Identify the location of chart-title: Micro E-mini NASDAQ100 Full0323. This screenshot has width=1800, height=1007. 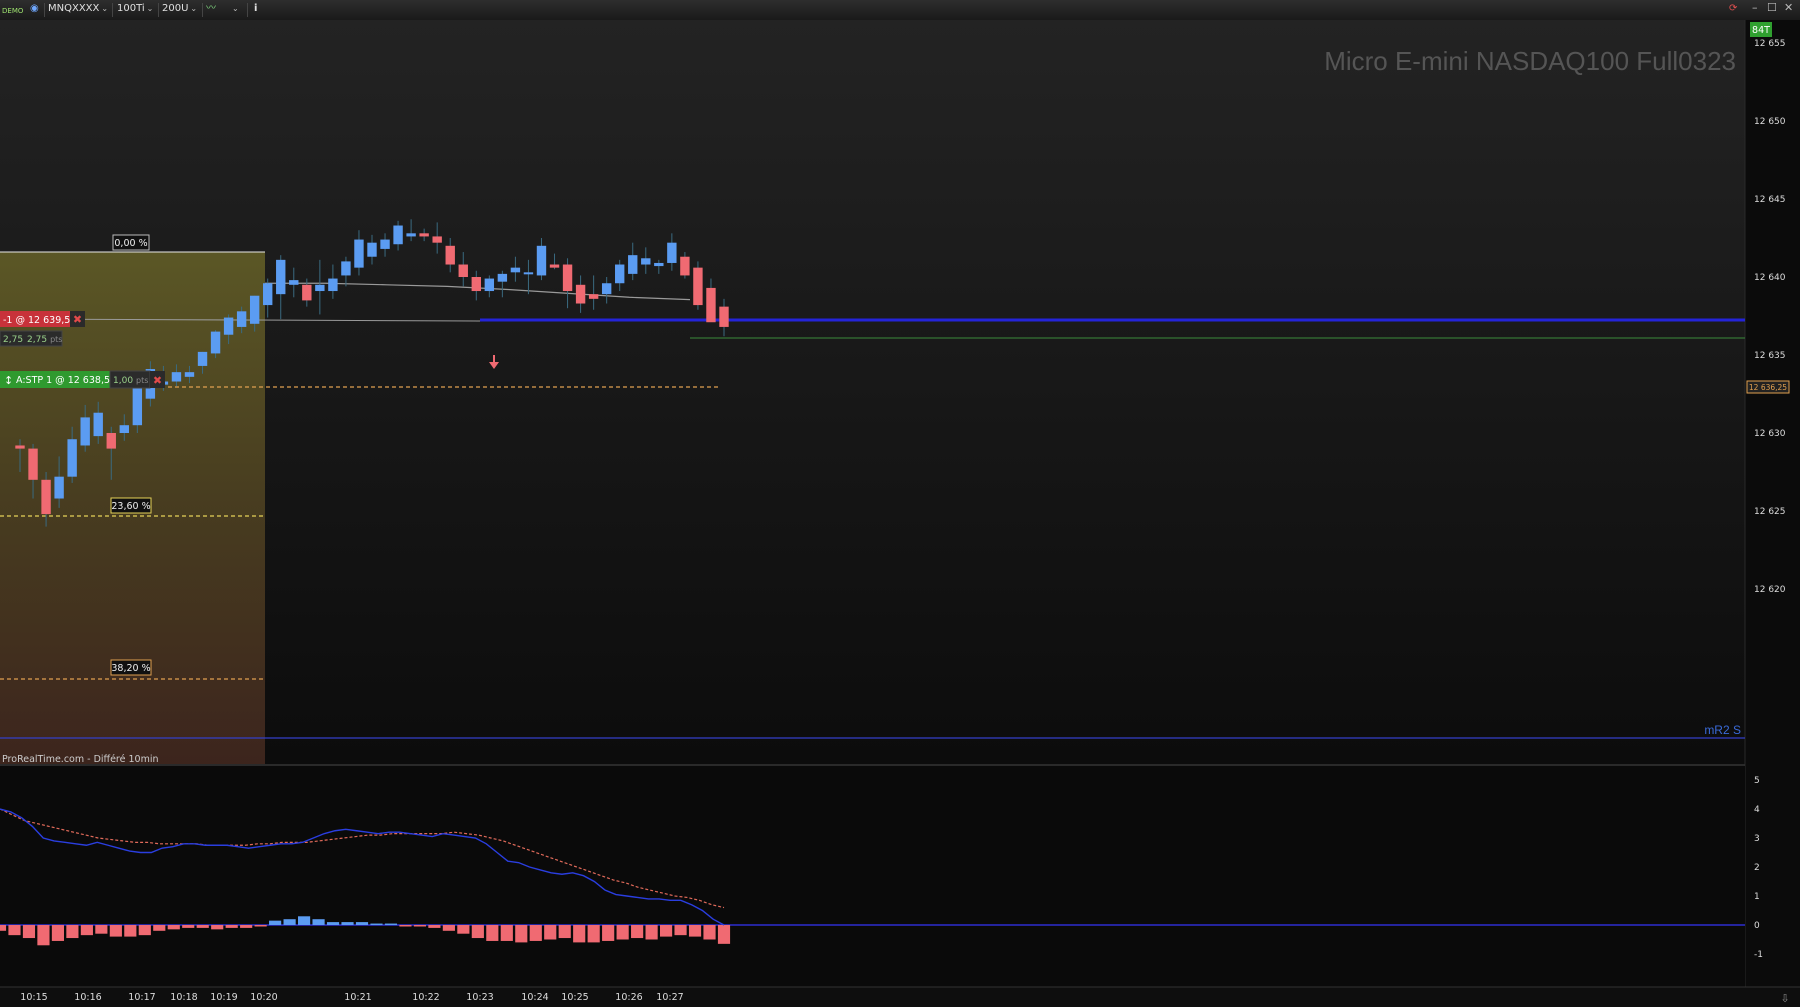
(1530, 61).